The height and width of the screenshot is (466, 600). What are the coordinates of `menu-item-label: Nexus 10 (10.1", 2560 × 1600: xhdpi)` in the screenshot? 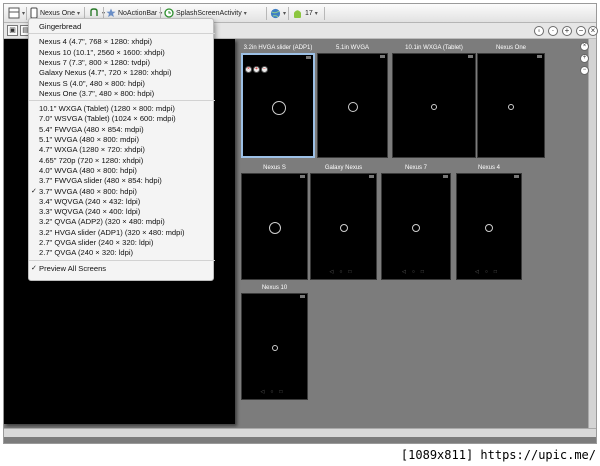 It's located at (102, 52).